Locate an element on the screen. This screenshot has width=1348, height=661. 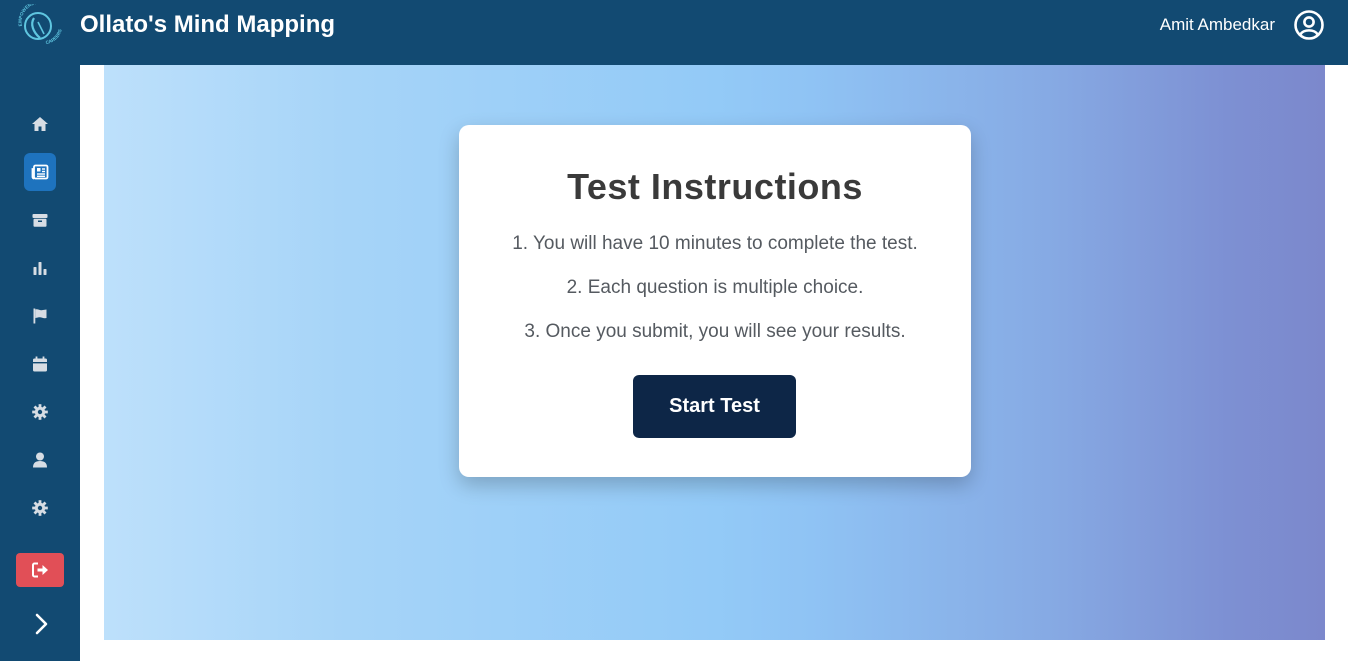
sidebar-item-flags is located at coordinates (40, 316).